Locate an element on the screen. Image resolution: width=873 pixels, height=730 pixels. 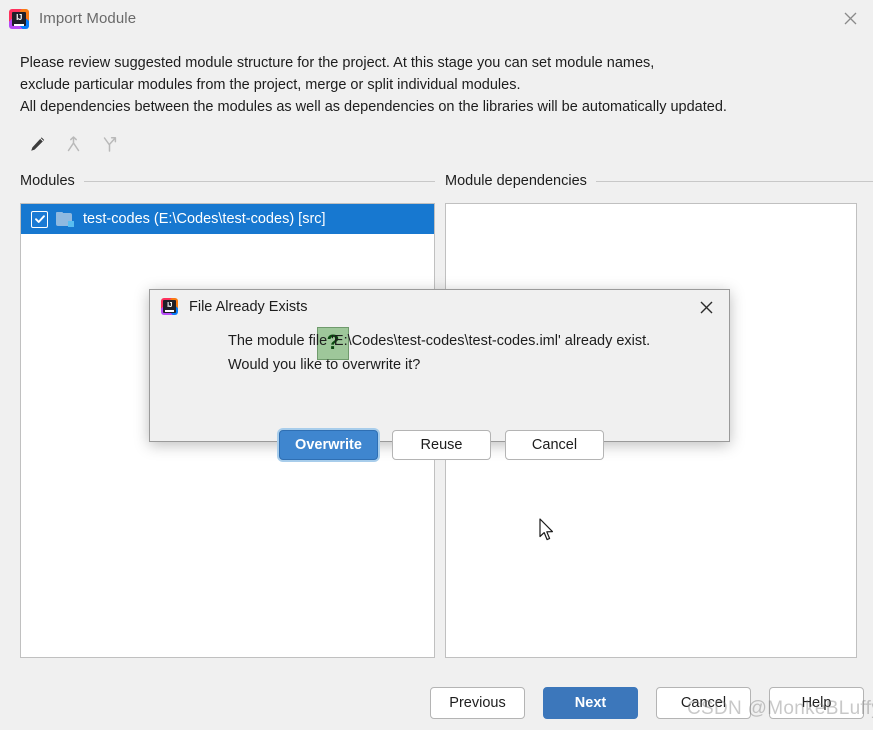
modules-header-divider is located at coordinates (259, 181).